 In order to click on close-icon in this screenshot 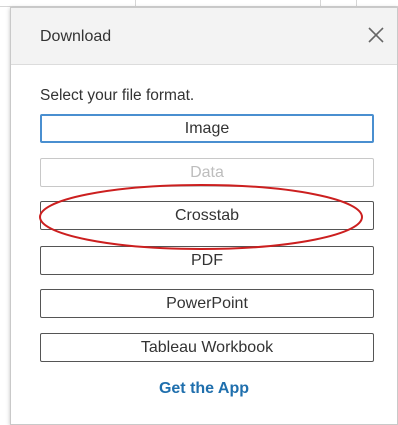, I will do `click(376, 35)`.